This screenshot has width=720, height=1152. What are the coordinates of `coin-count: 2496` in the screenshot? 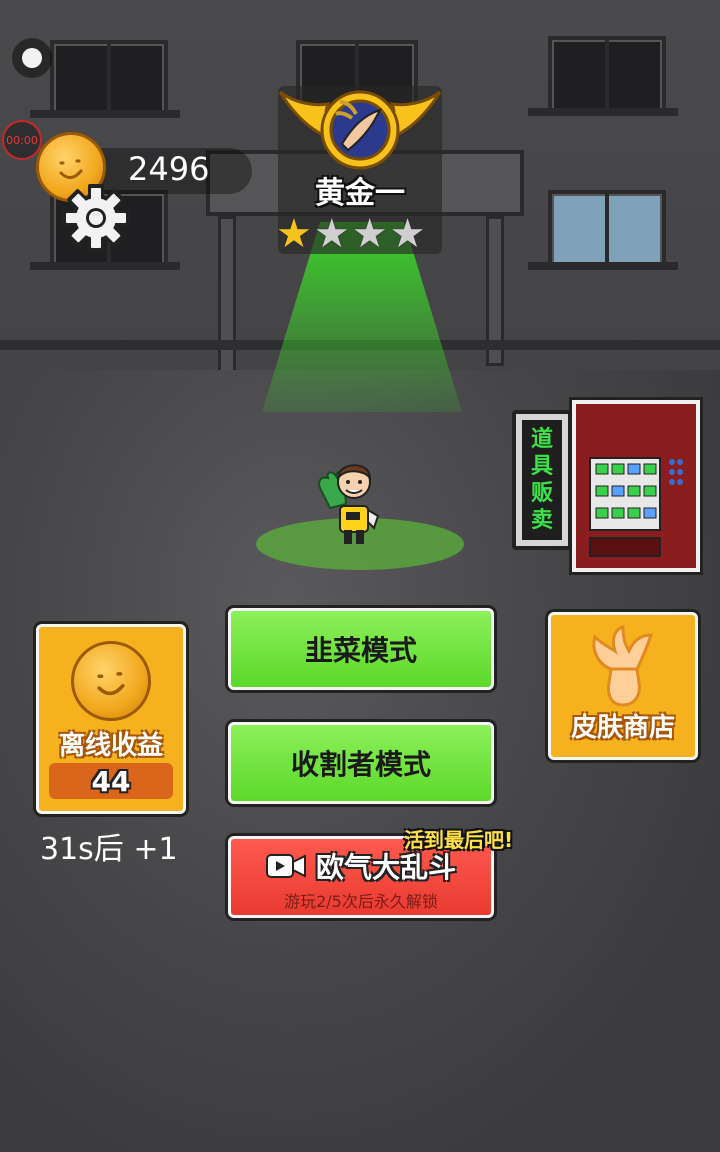 It's located at (169, 169).